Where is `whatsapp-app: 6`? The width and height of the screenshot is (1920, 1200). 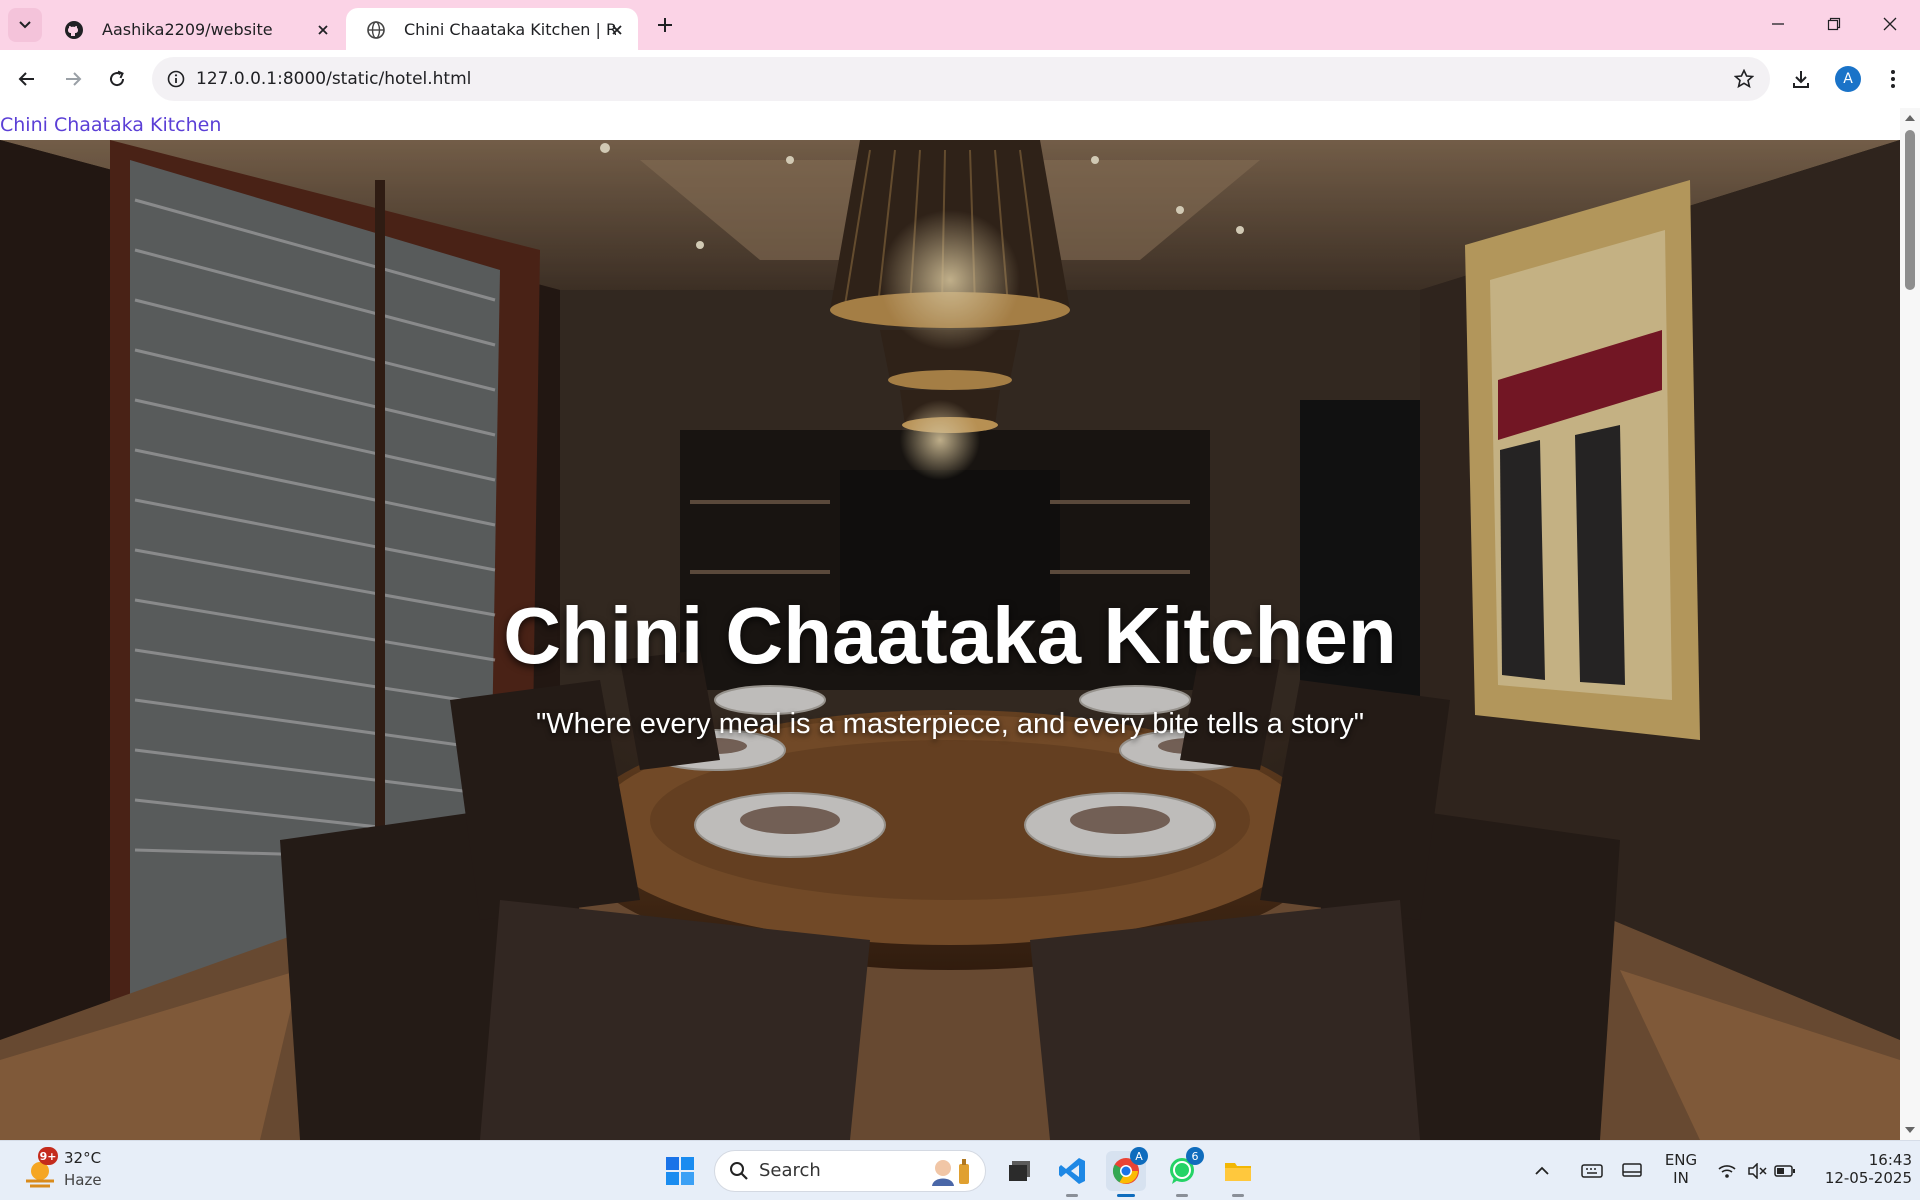
whatsapp-app: 6 is located at coordinates (1183, 1172).